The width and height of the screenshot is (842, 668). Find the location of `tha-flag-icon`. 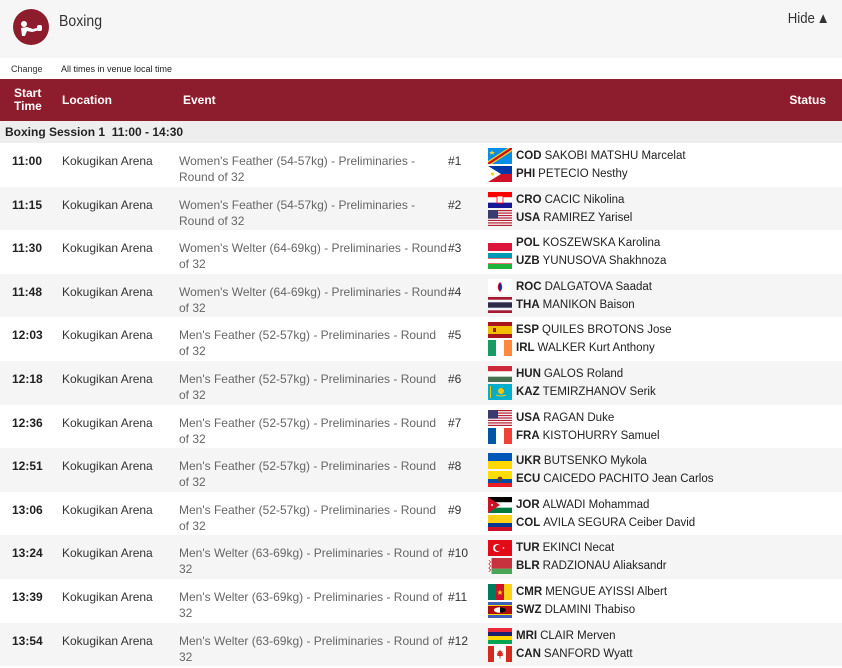

tha-flag-icon is located at coordinates (500, 304).